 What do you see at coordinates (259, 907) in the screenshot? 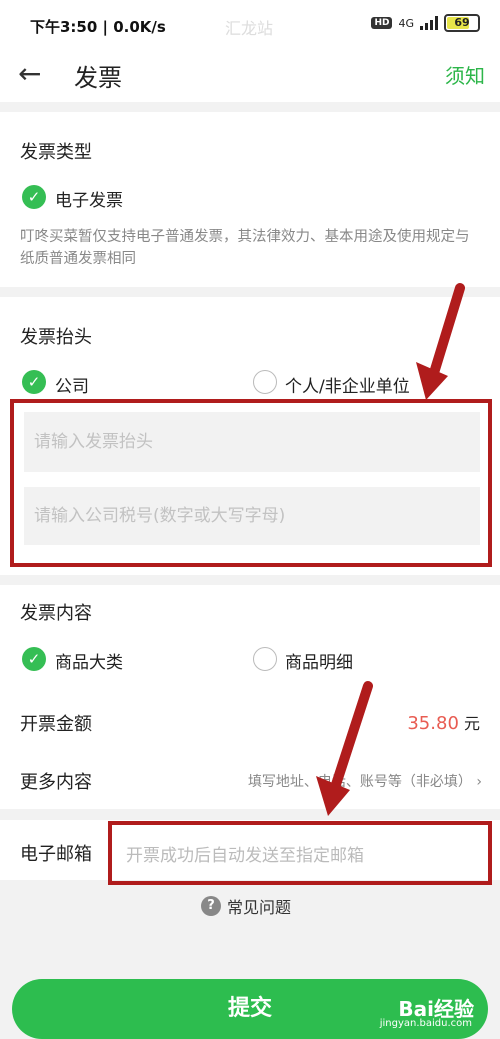
I see `faq-label: 常见问题` at bounding box center [259, 907].